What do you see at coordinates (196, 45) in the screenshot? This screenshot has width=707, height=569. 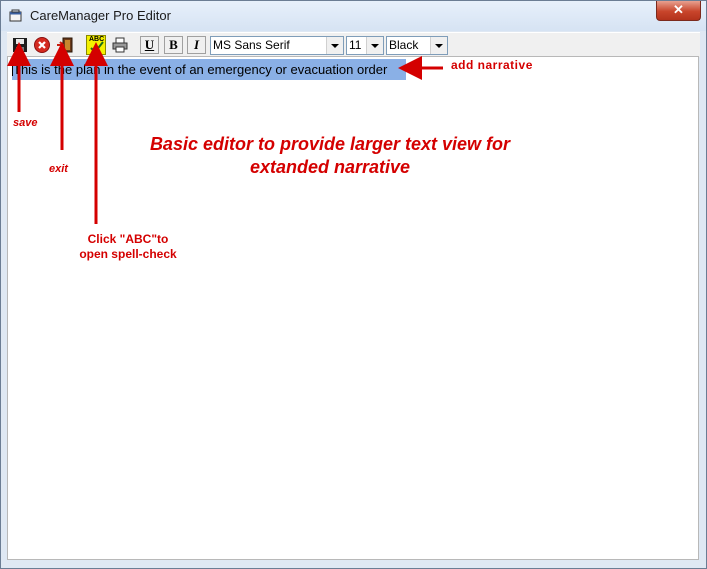 I see `italic-button: I` at bounding box center [196, 45].